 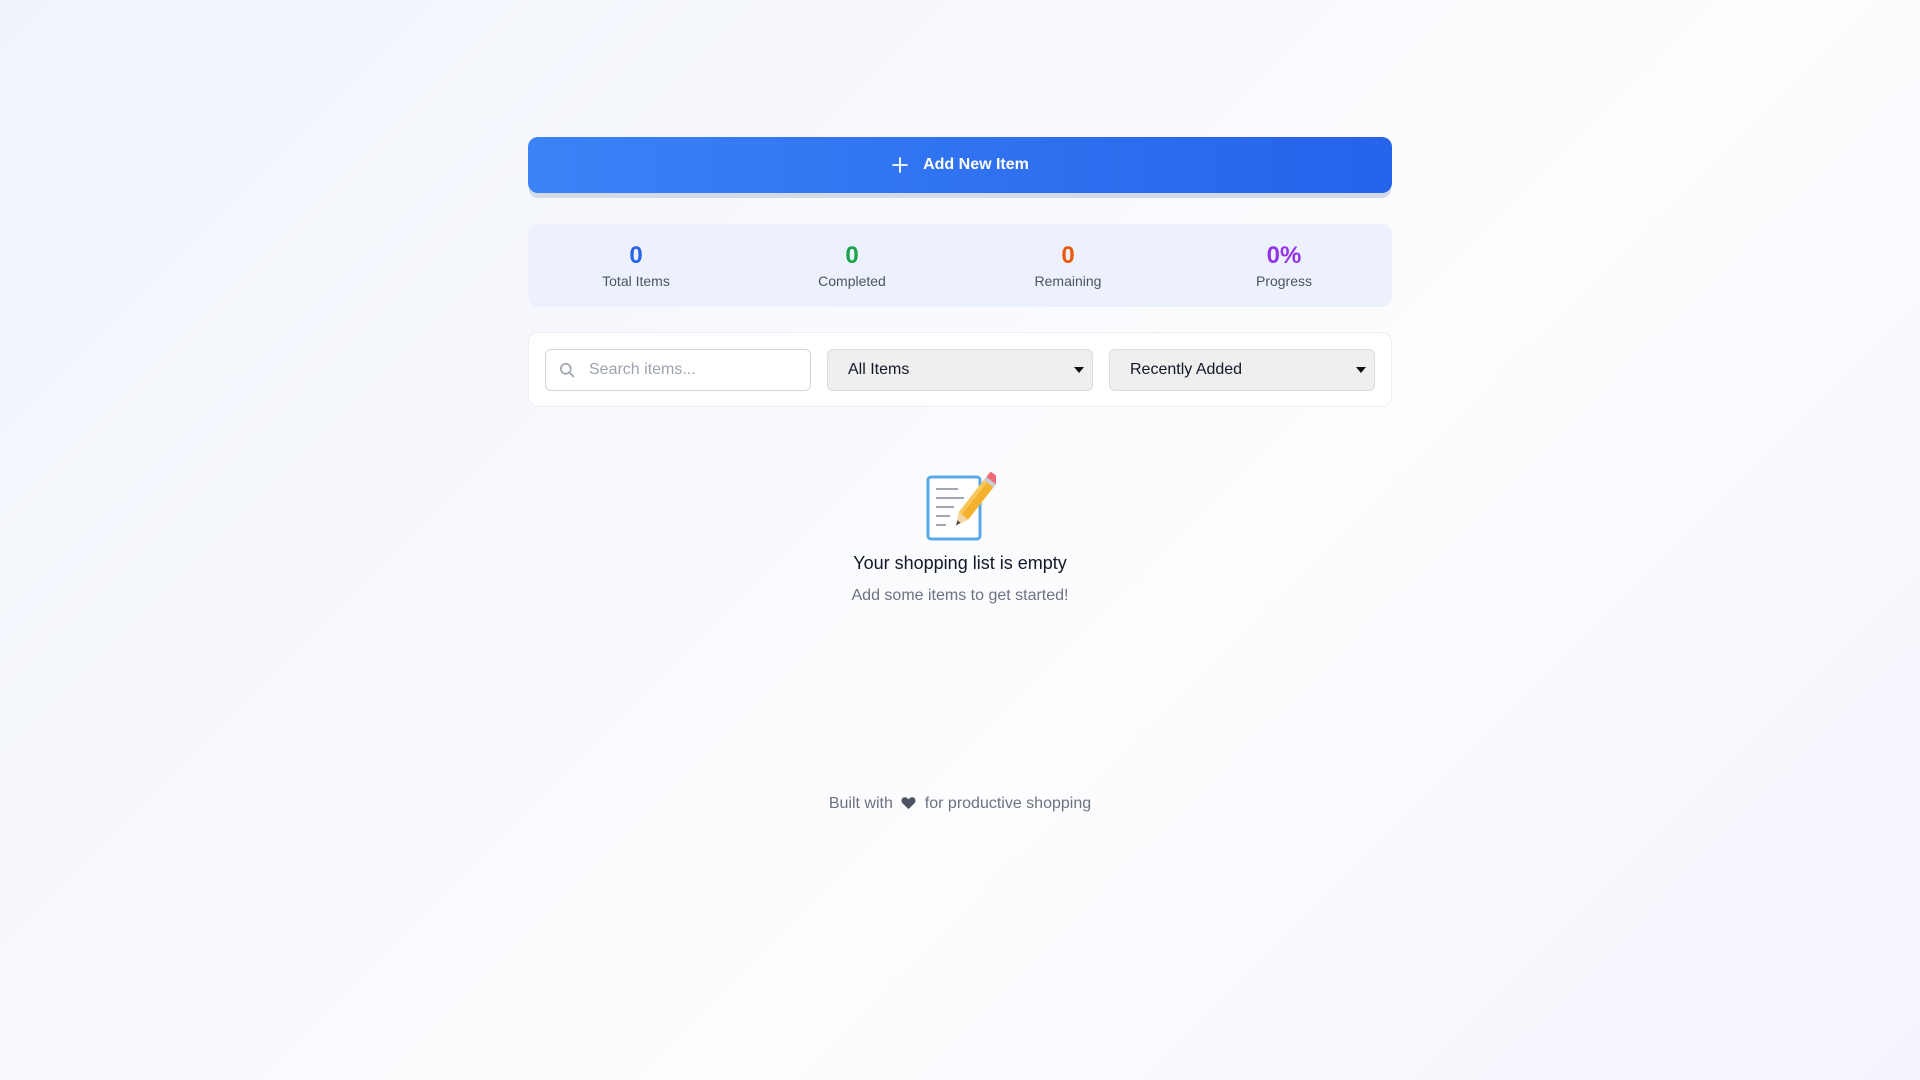 I want to click on stat-total-items-value: 0, so click(x=636, y=255).